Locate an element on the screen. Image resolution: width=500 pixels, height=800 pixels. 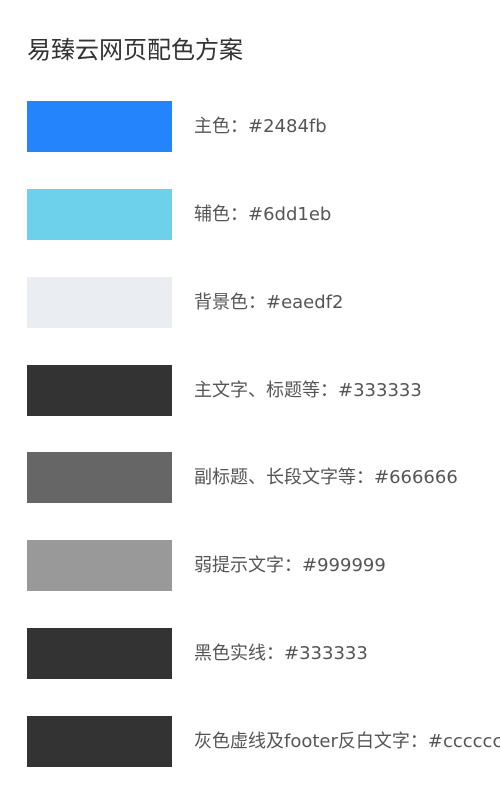
swatch-row-secondary: 辅色：#6dd1eb is located at coordinates (262, 214).